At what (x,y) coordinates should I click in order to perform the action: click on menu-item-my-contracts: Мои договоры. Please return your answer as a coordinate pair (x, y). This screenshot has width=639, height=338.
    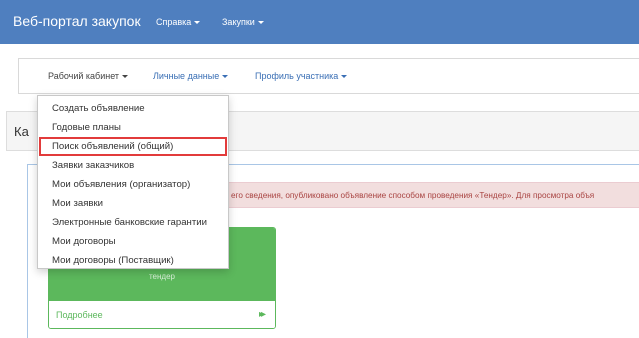
    Looking at the image, I should click on (133, 241).